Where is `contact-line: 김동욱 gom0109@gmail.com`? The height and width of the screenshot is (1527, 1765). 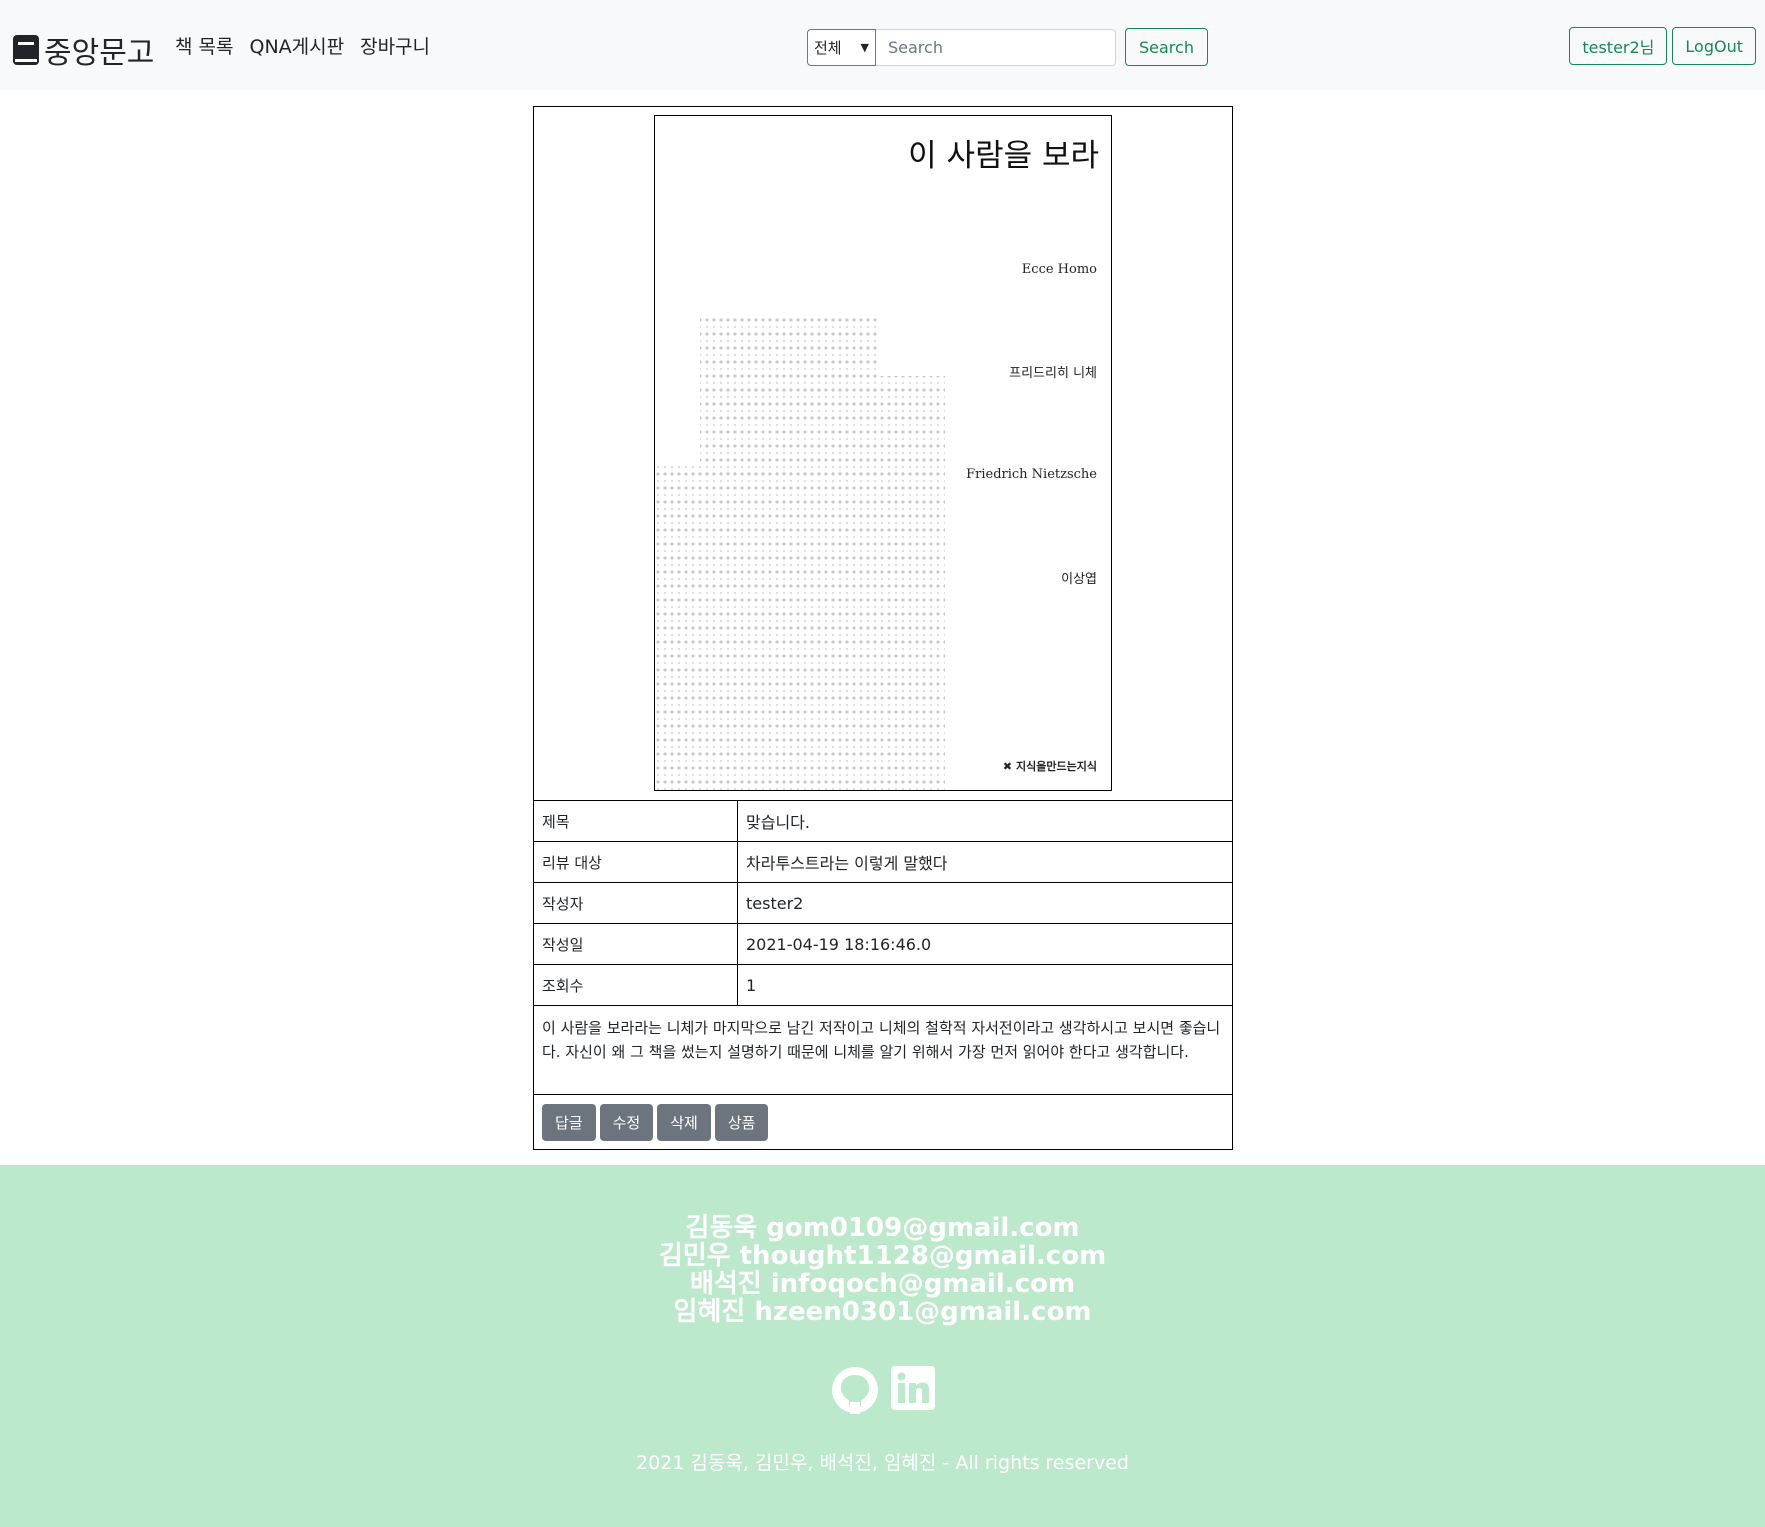
contact-line: 김동욱 gom0109@gmail.com is located at coordinates (882, 1228).